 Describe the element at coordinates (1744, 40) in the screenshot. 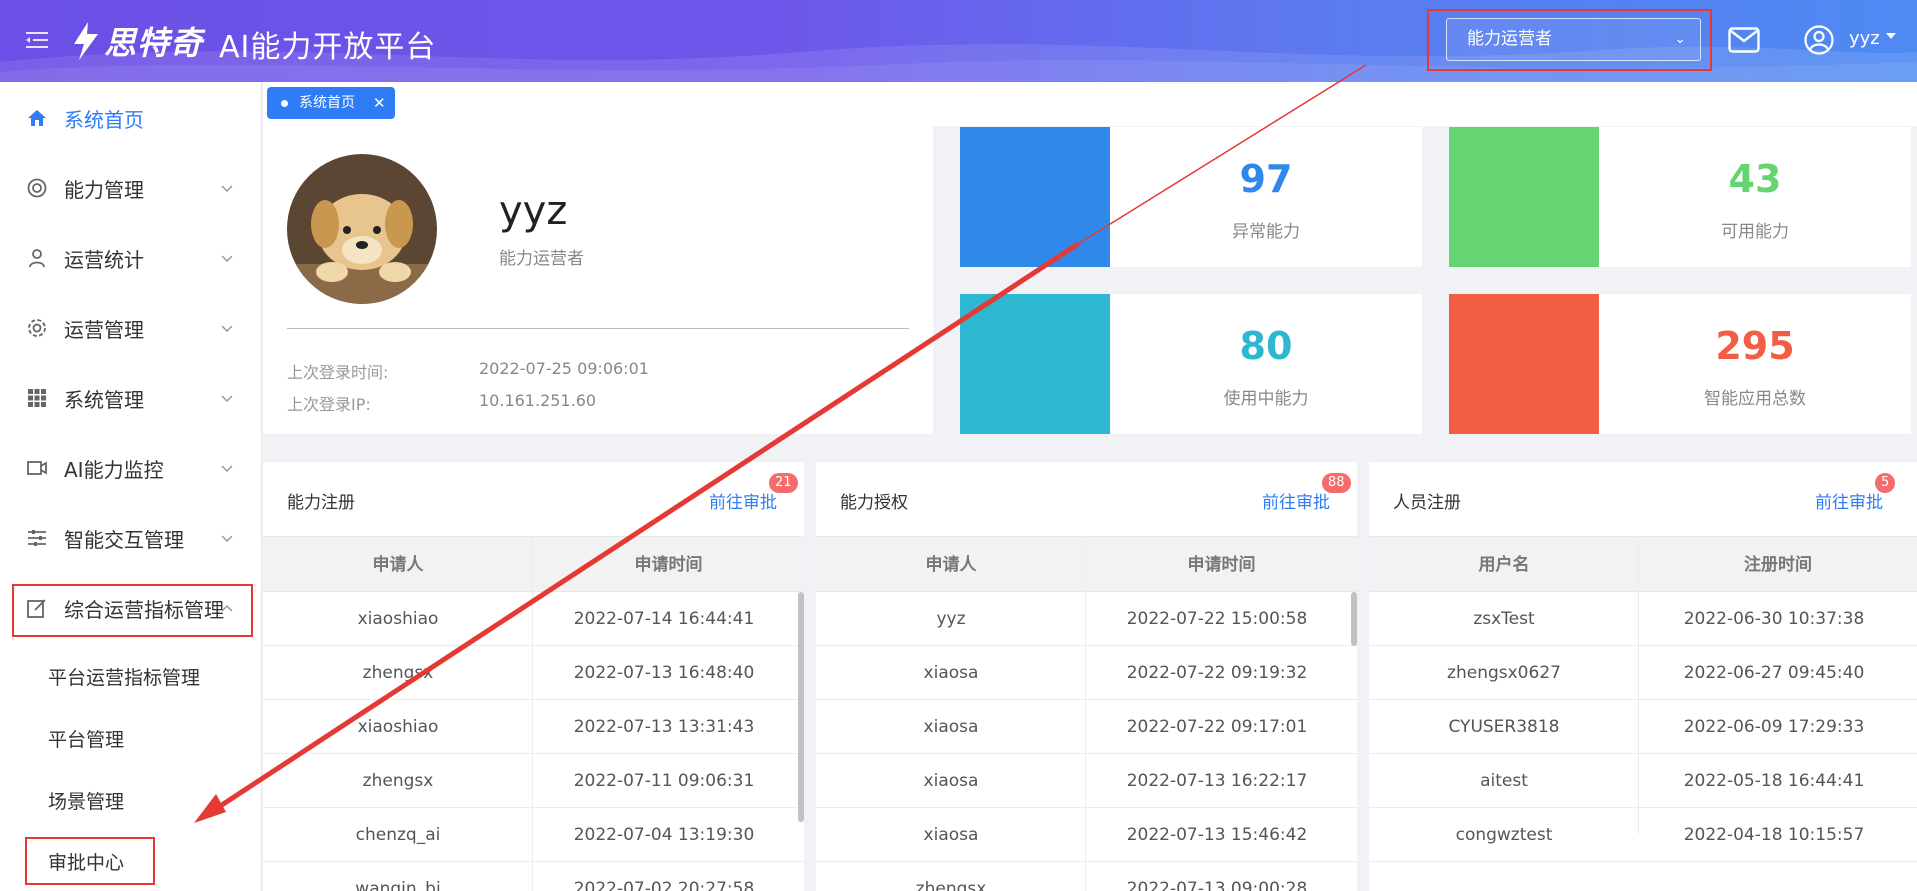

I see `mail-icon` at that location.